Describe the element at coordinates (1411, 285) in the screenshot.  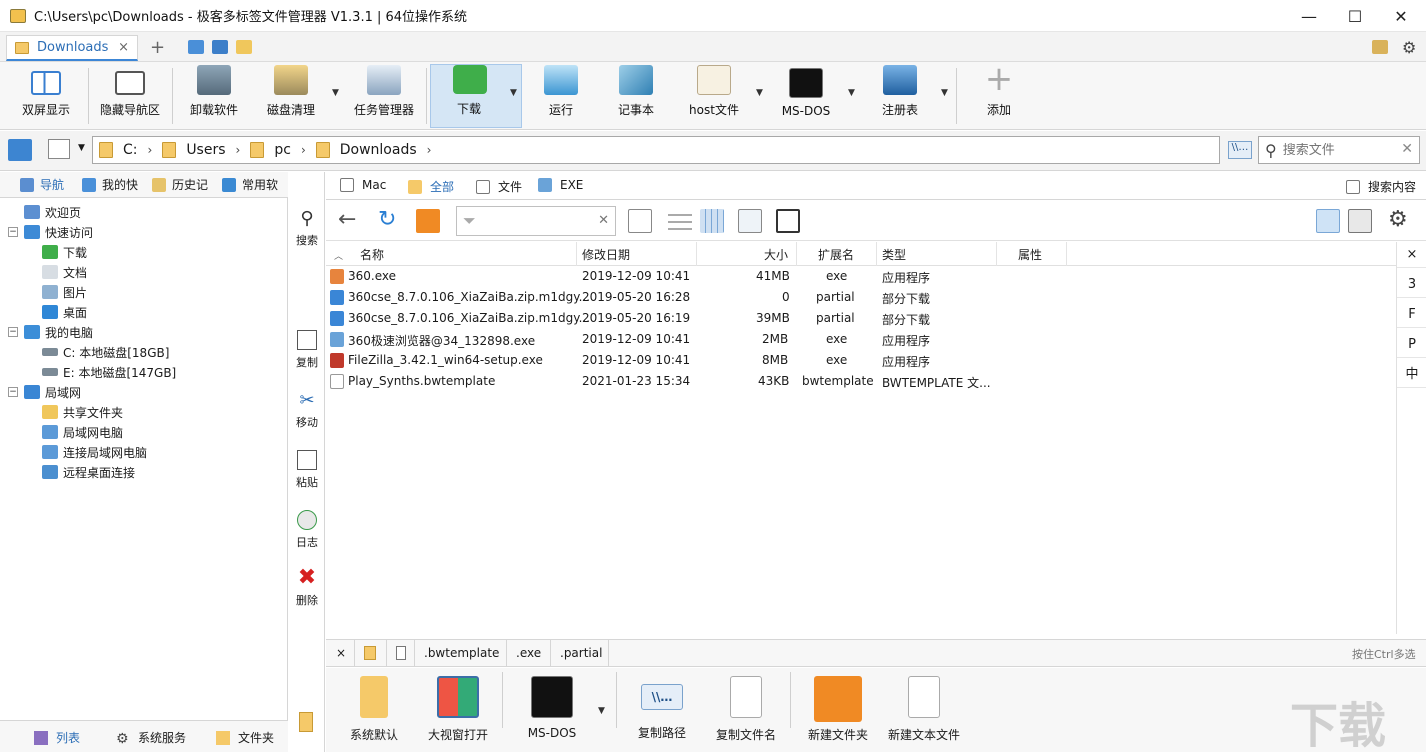
I see `index-3: 3` at that location.